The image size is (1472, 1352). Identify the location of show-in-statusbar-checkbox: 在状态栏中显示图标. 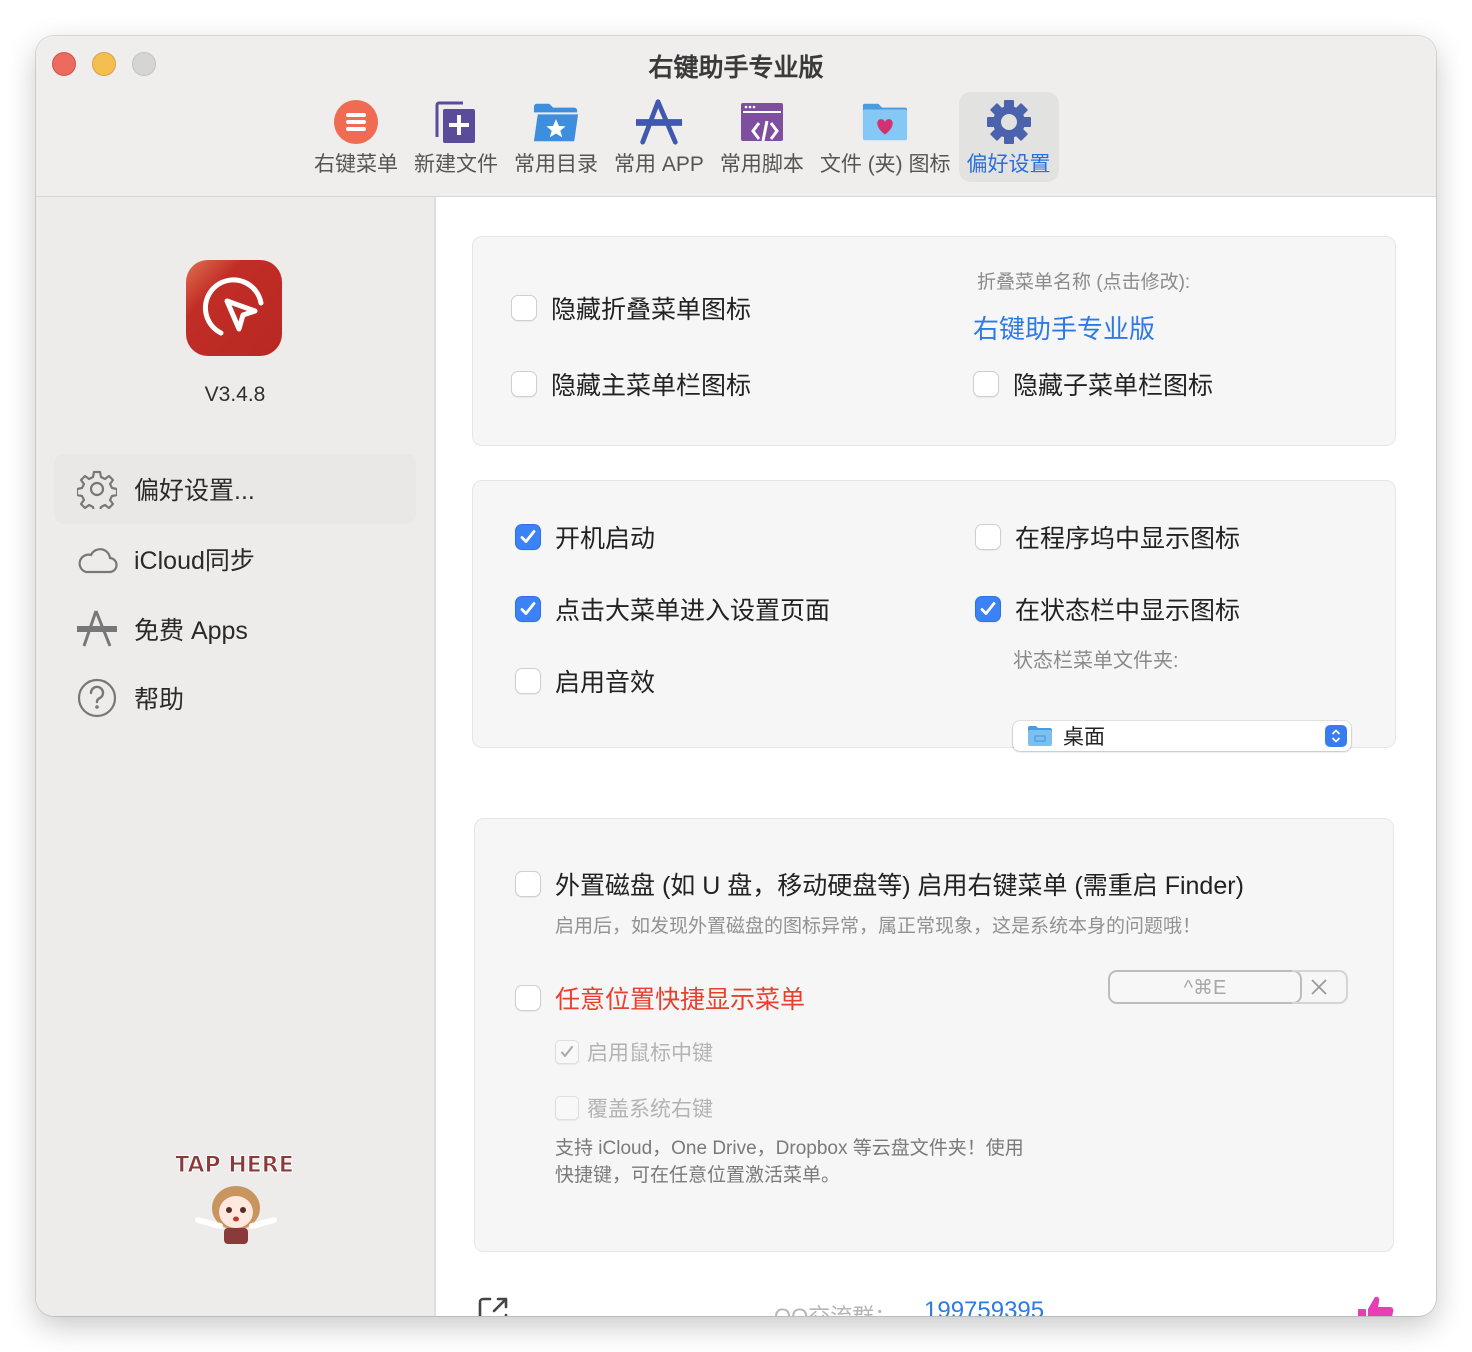
(1107, 609).